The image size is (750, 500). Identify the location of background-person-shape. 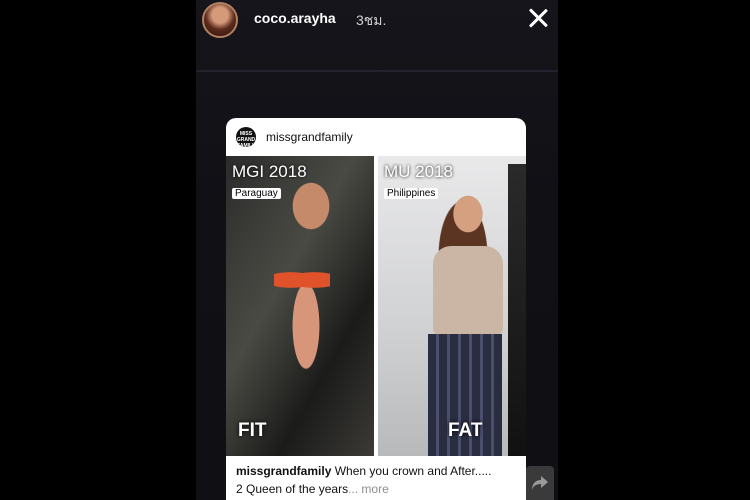
(517, 310).